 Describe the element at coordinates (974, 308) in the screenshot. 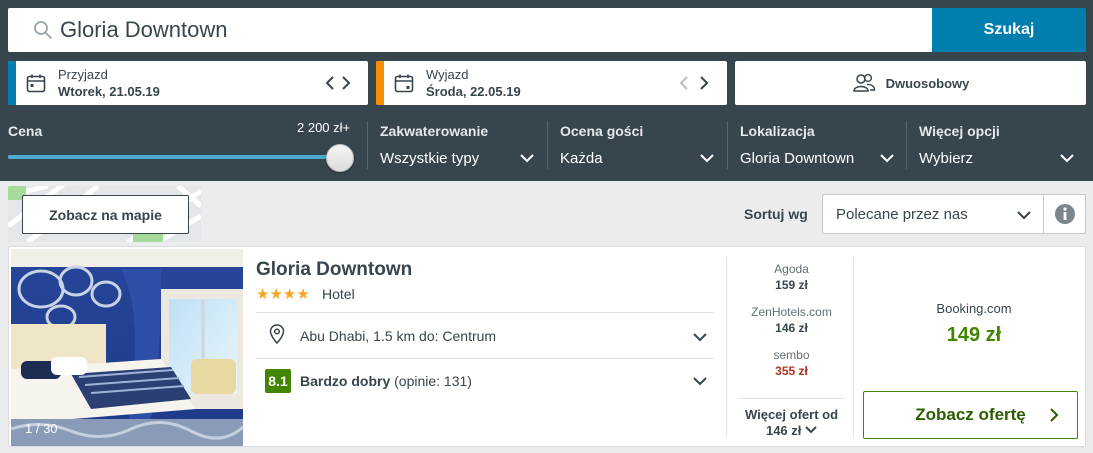

I see `best-deal-site: Booking.com` at that location.